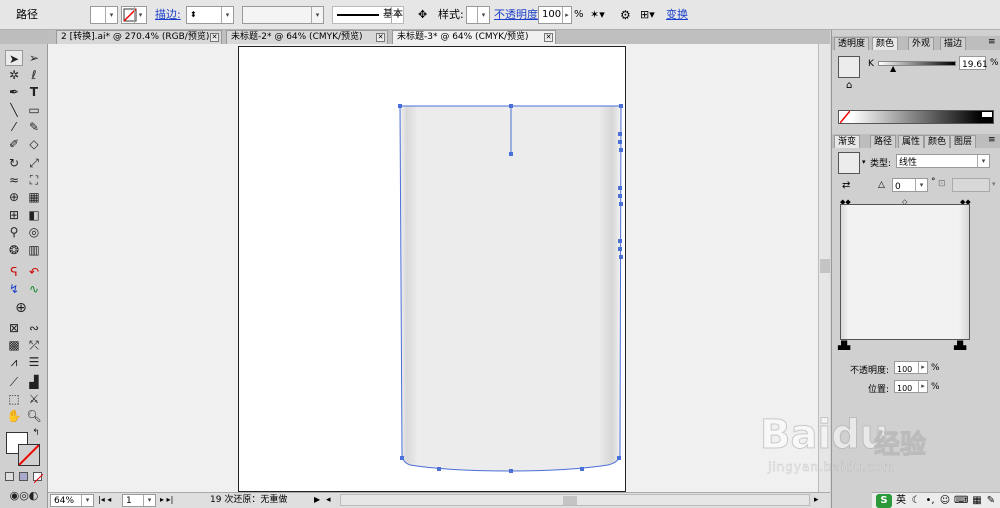  I want to click on pen-tool-icon: ✒, so click(14, 92).